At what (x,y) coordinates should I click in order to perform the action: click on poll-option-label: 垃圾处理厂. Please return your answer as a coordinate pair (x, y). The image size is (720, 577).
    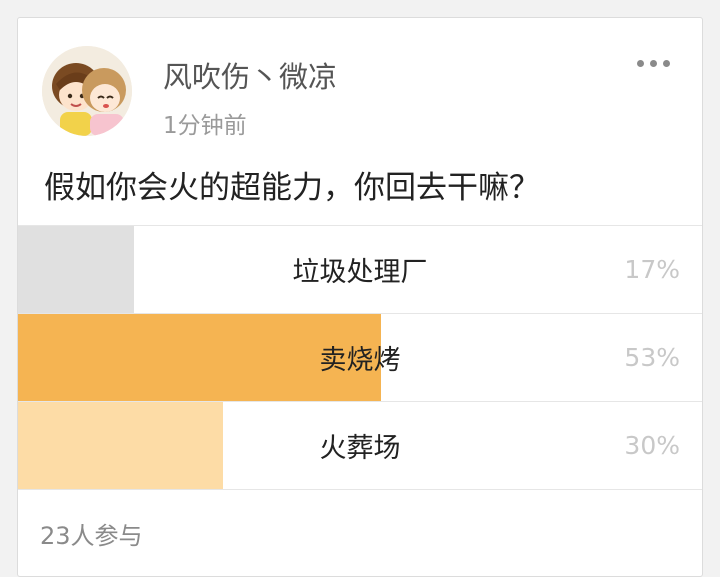
    Looking at the image, I should click on (360, 272).